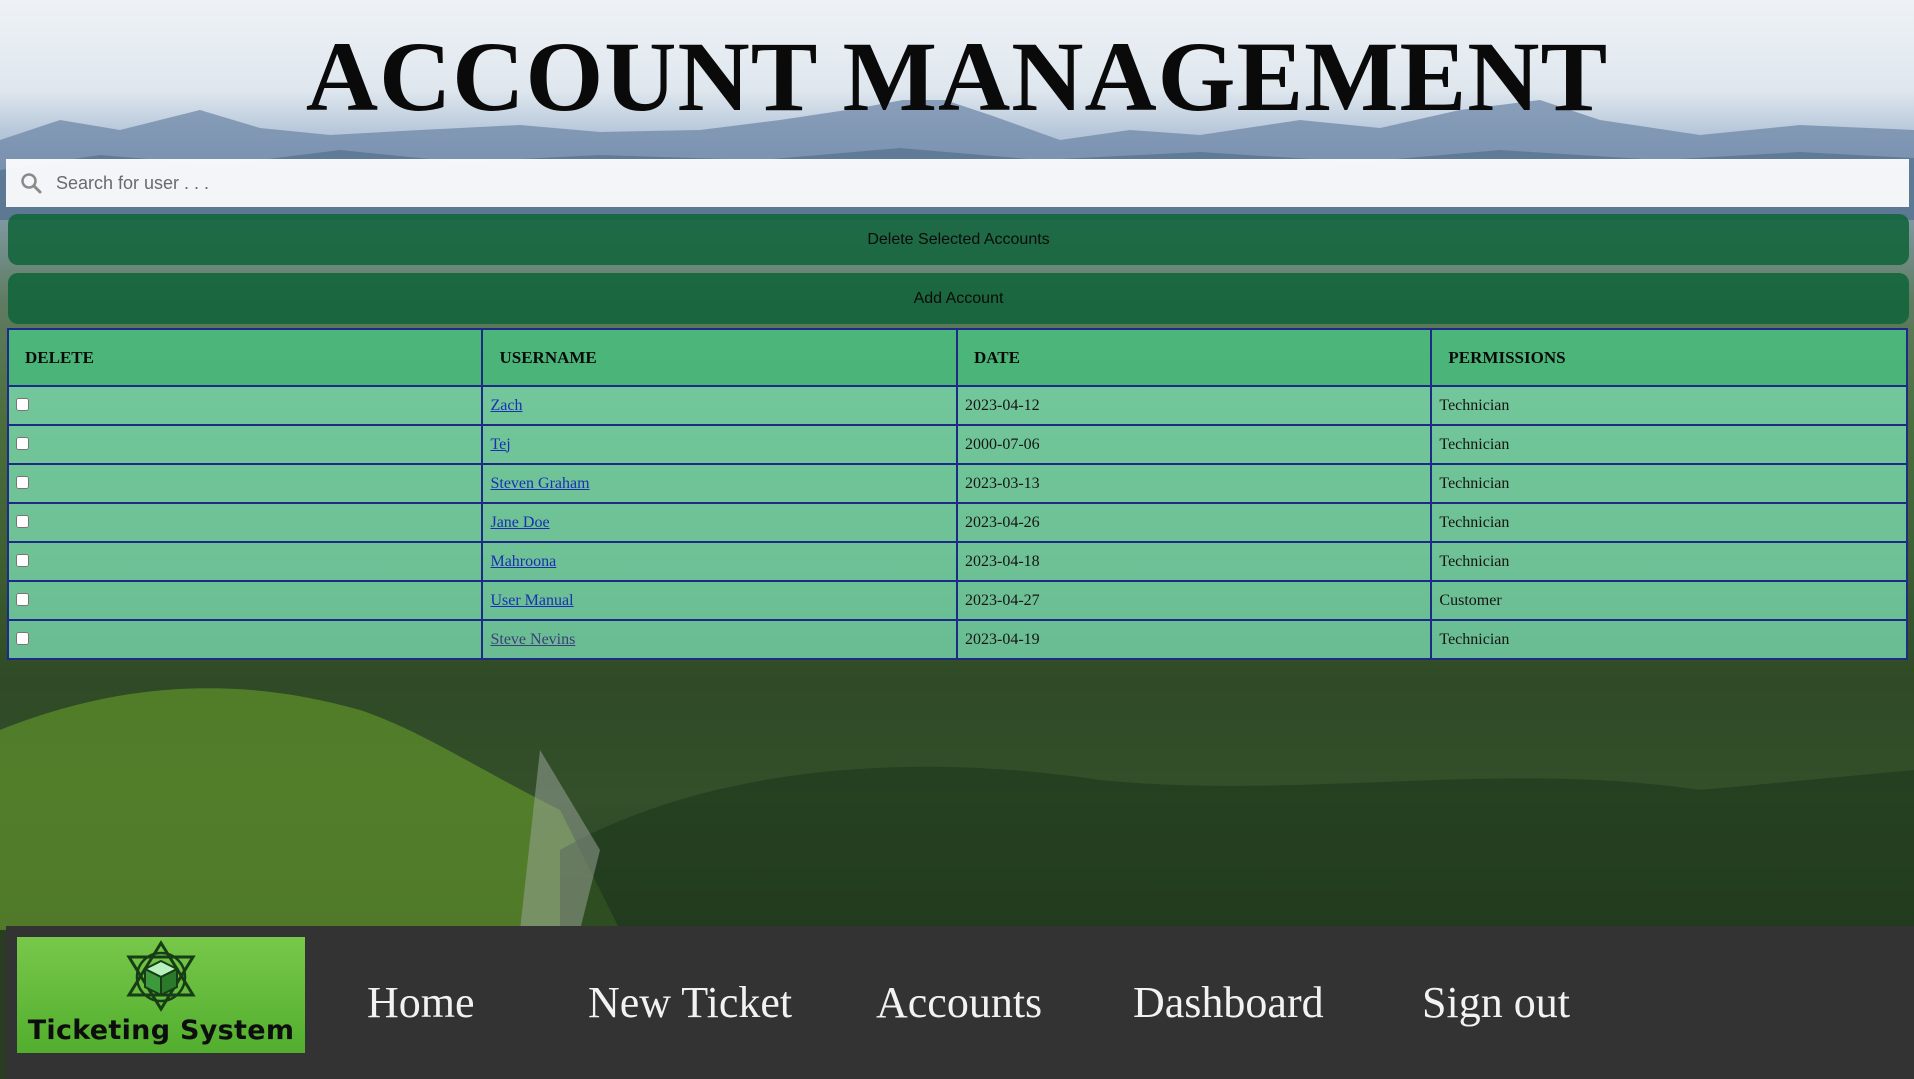  I want to click on username-cell: Steven Graham, so click(719, 483).